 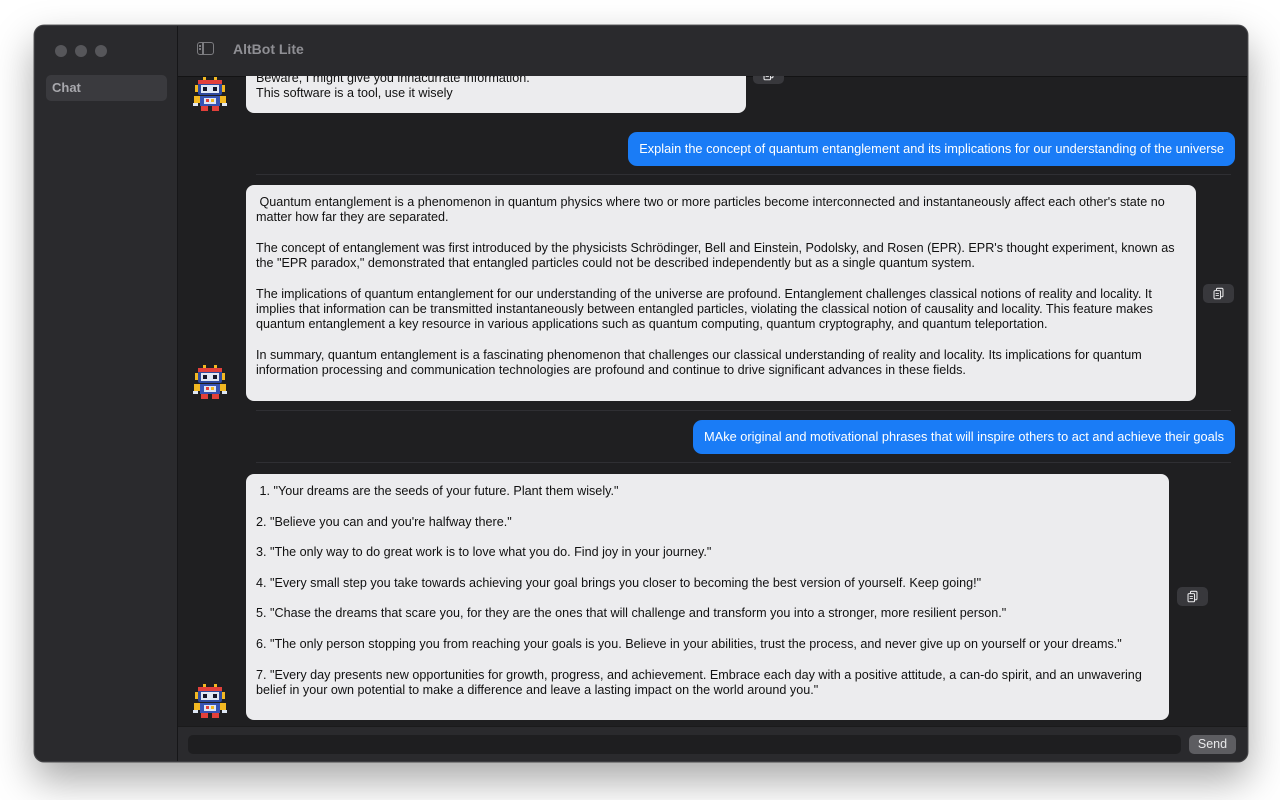 What do you see at coordinates (106, 393) in the screenshot?
I see `sidebar: Chat` at bounding box center [106, 393].